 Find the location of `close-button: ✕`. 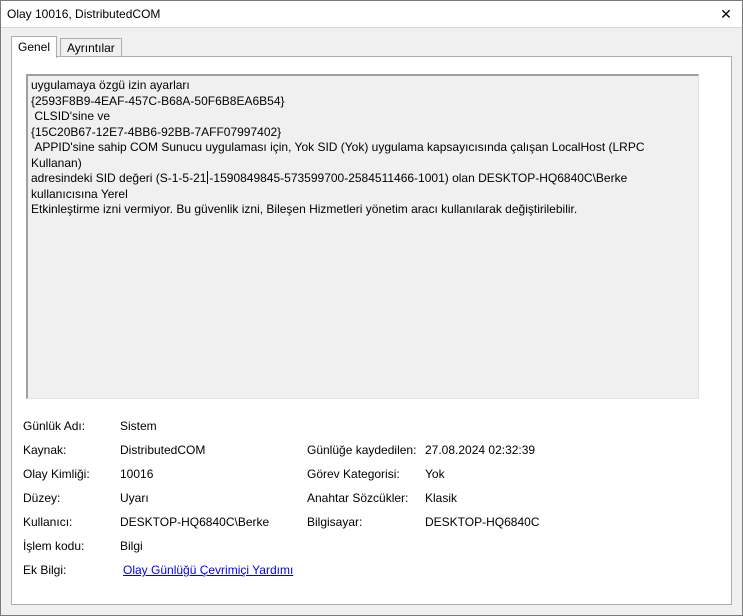

close-button: ✕ is located at coordinates (726, 14).